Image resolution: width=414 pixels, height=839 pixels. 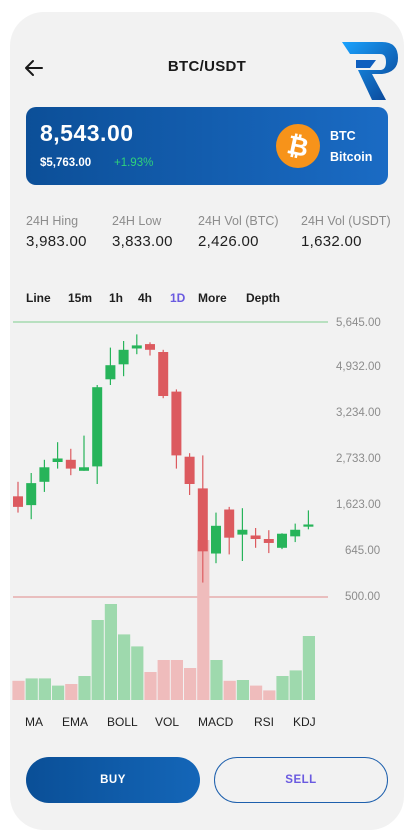 I want to click on tab-1h: 1h, so click(x=116, y=298).